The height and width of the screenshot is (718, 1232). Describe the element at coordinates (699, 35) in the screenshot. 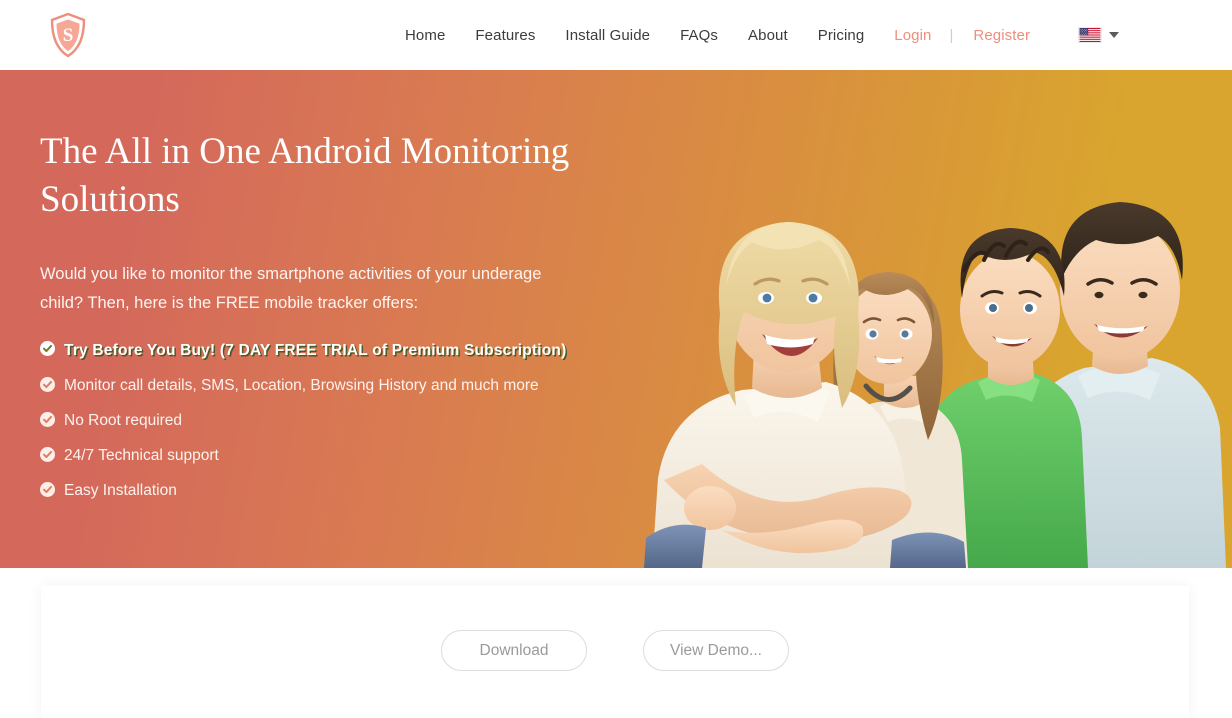

I see `nav-item-faqs: FAQs` at that location.